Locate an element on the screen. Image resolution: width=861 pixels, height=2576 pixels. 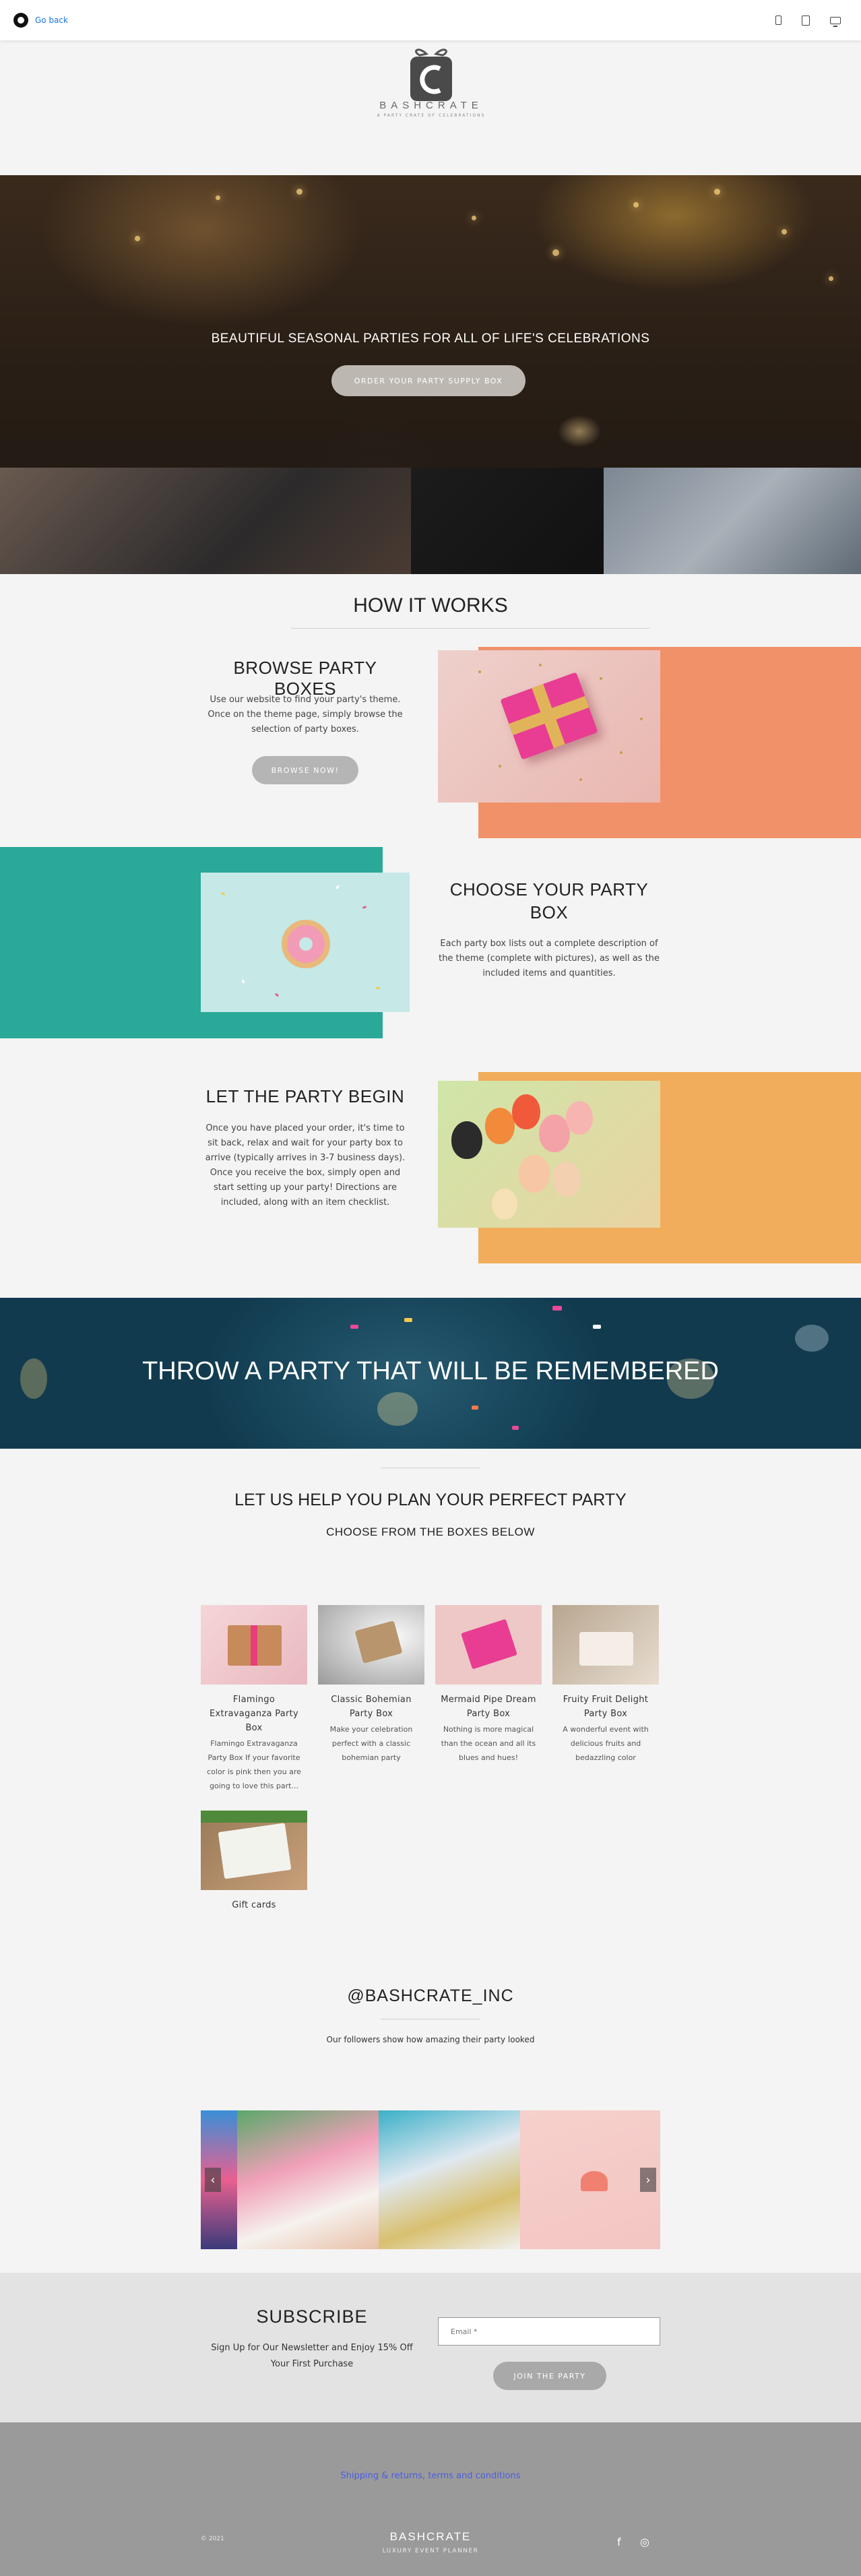
desktop-icon is located at coordinates (835, 21).